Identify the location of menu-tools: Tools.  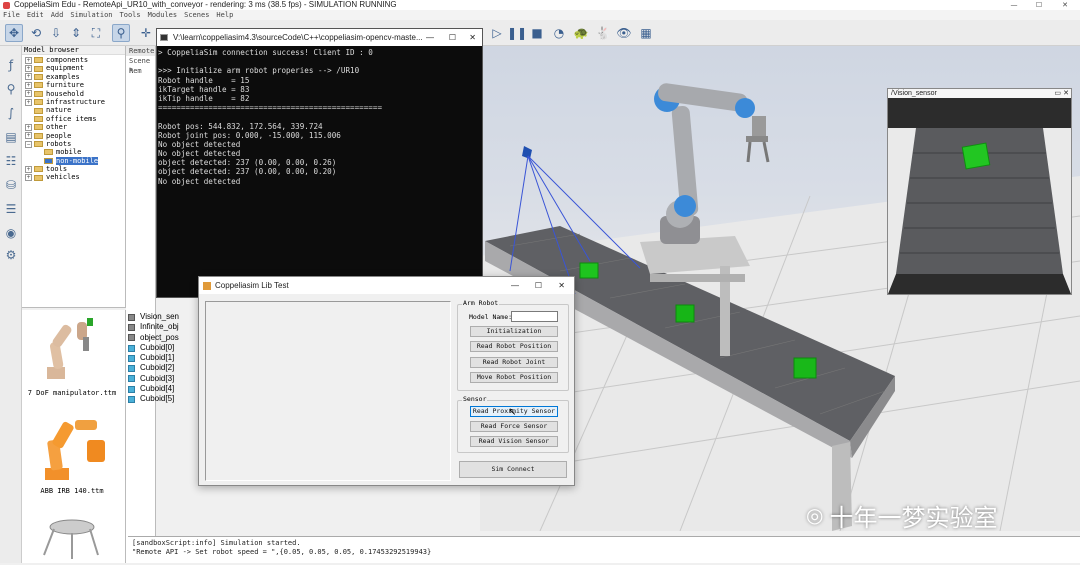
(130, 15).